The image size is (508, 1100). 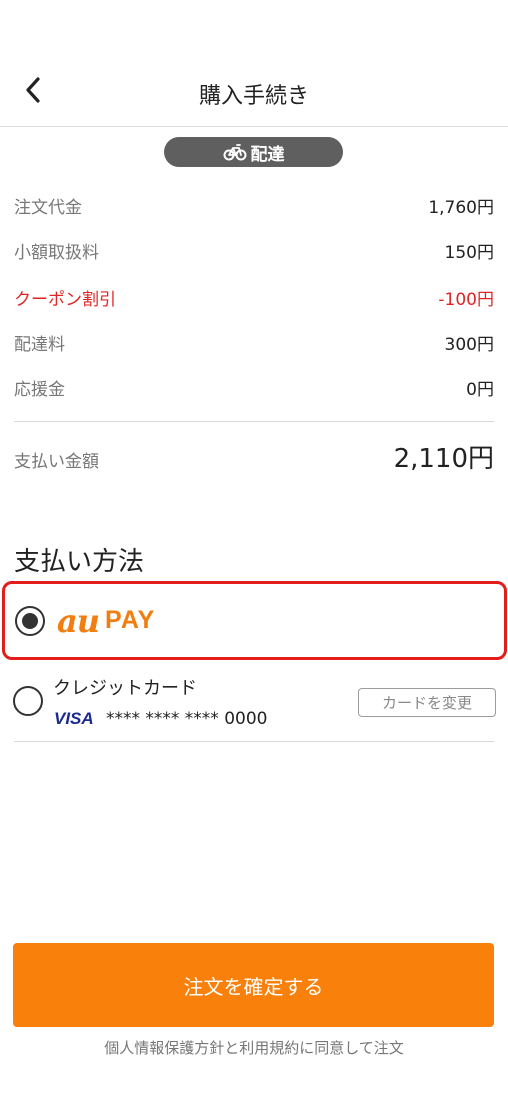 What do you see at coordinates (469, 345) in the screenshot?
I see `summary-value: 300円` at bounding box center [469, 345].